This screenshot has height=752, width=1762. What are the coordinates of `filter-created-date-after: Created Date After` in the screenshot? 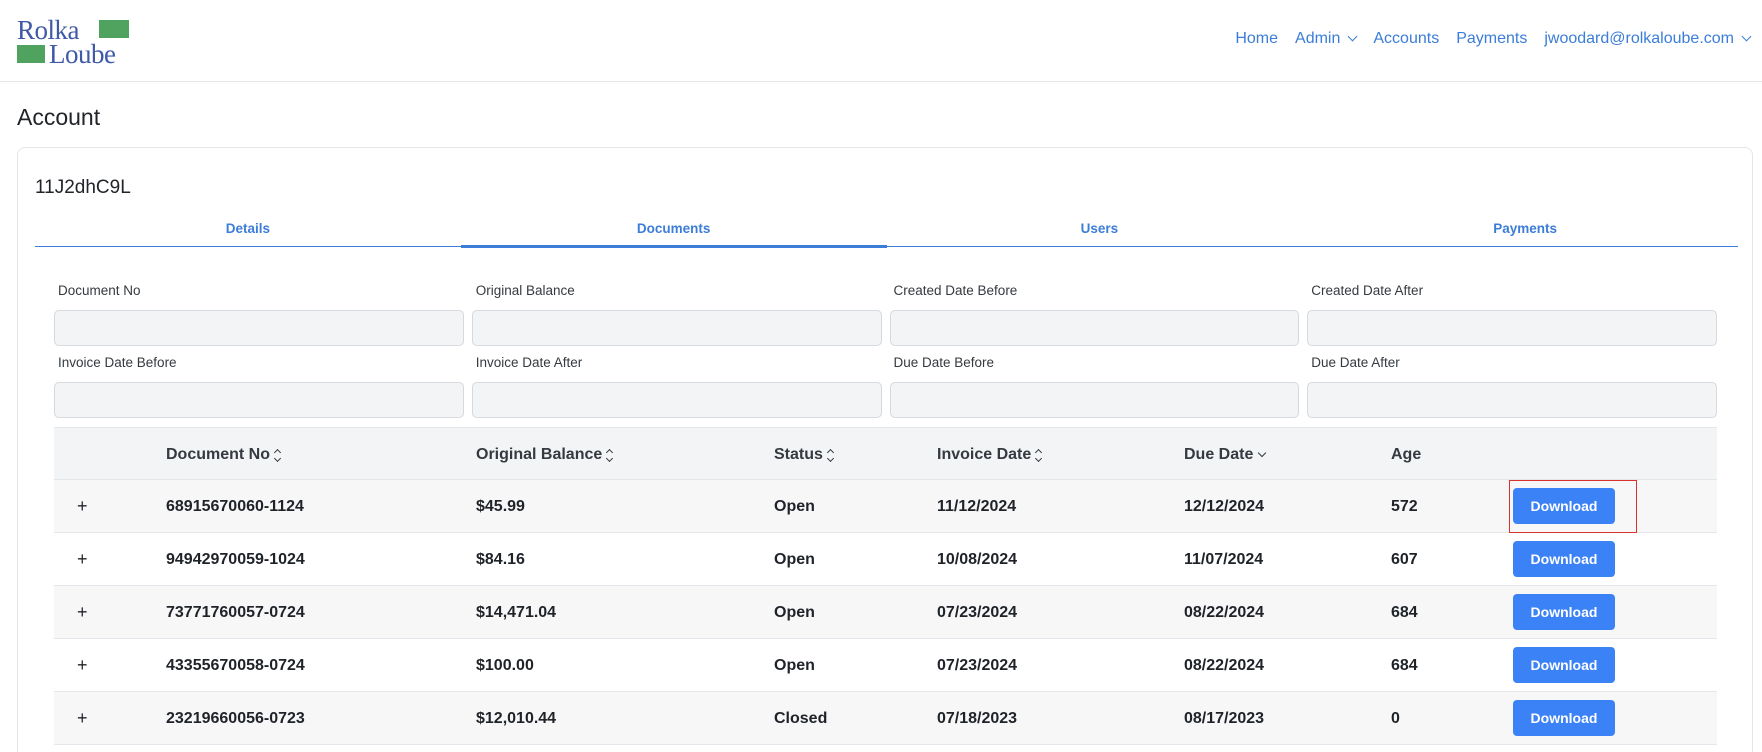 It's located at (1512, 318).